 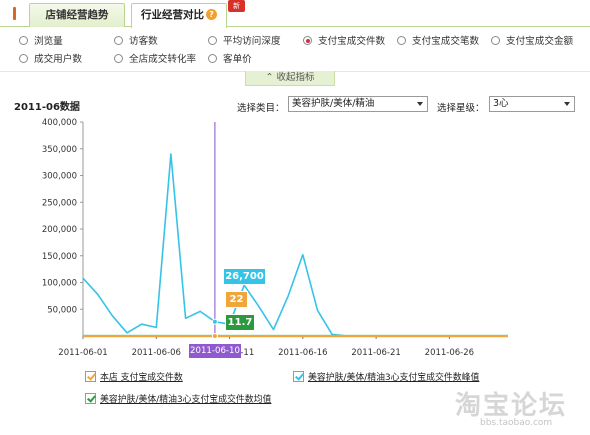 I want to click on y-tick-label: 250,000, so click(x=59, y=203).